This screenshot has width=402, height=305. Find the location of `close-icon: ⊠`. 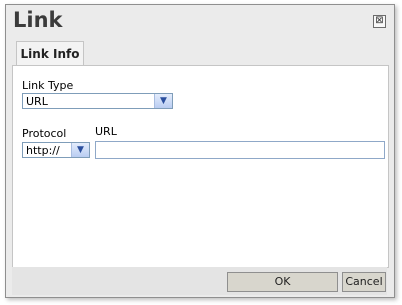

close-icon: ⊠ is located at coordinates (379, 21).